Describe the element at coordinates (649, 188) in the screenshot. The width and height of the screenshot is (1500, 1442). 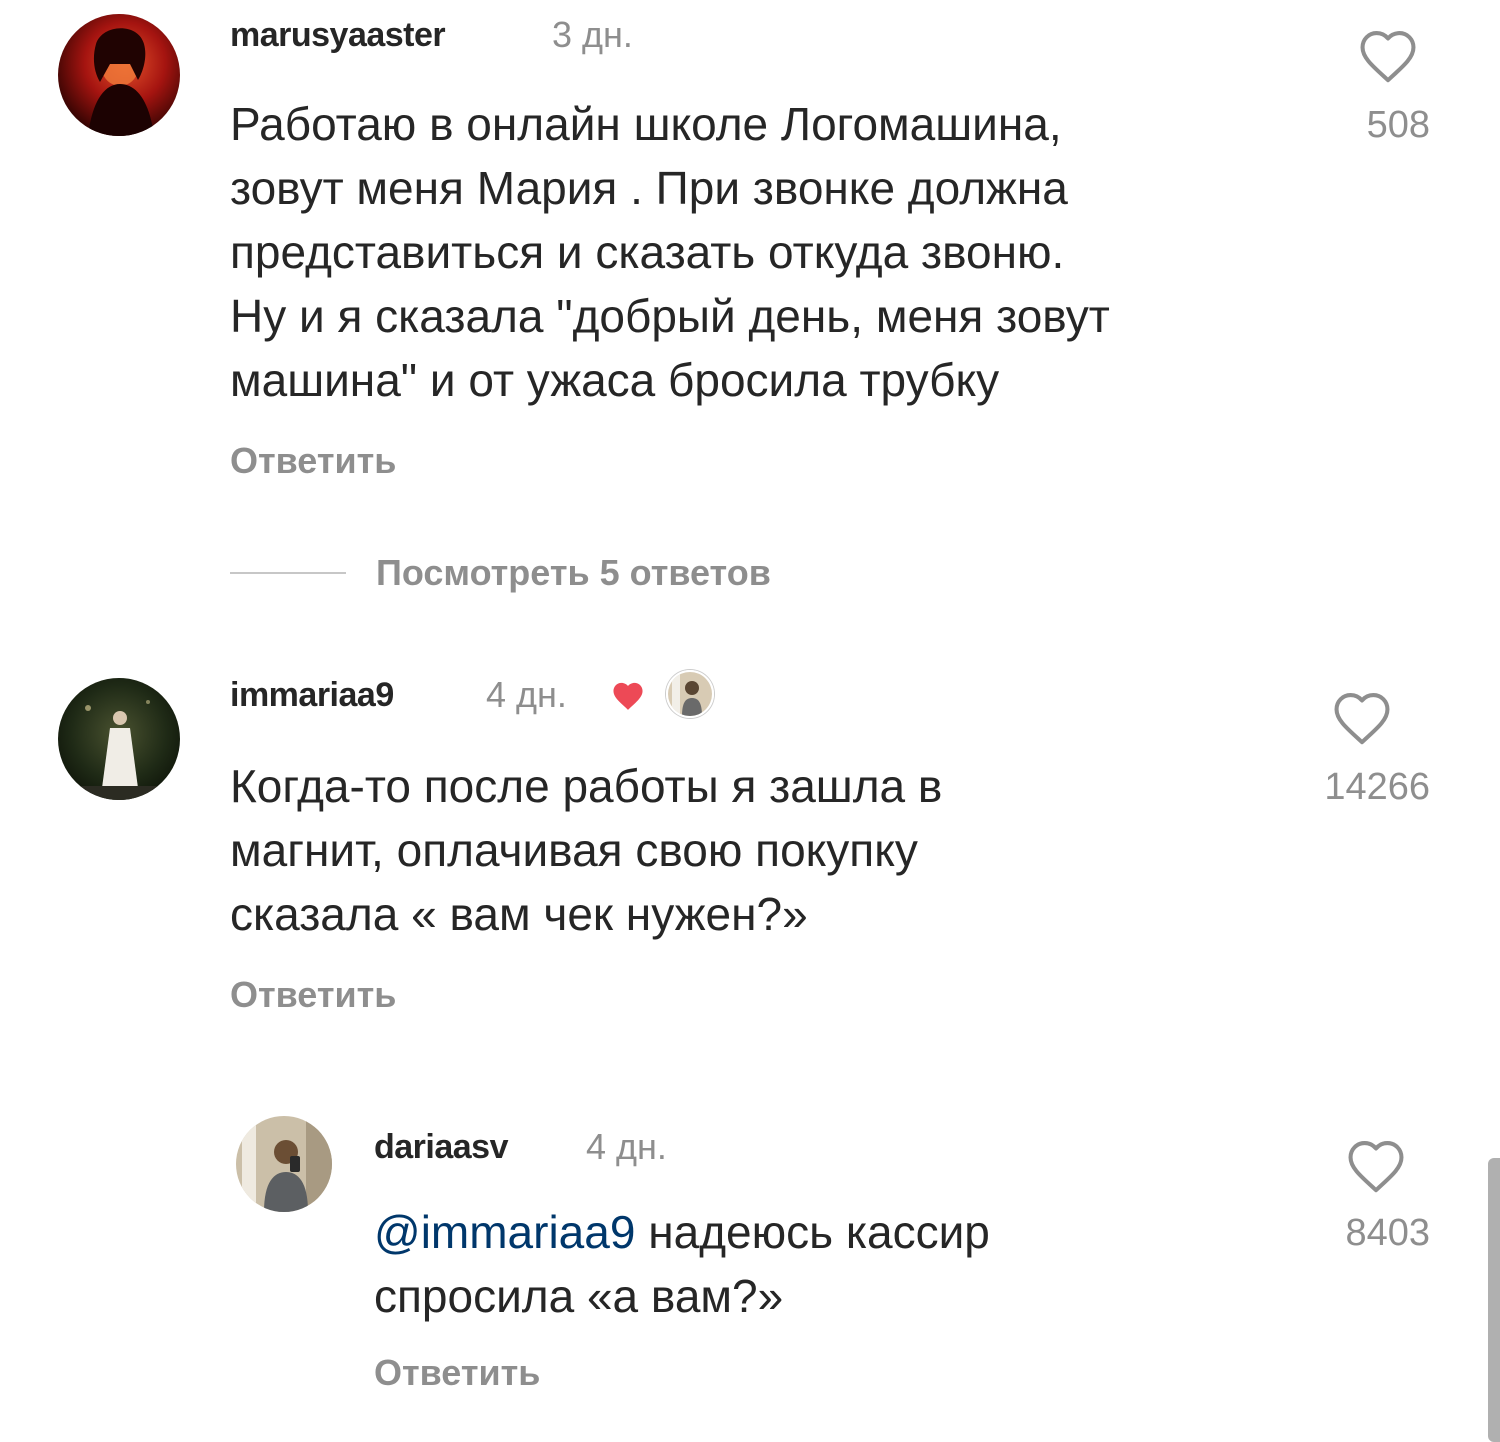
I see `comment-line: зовут меня Мария . При звонке должна` at that location.